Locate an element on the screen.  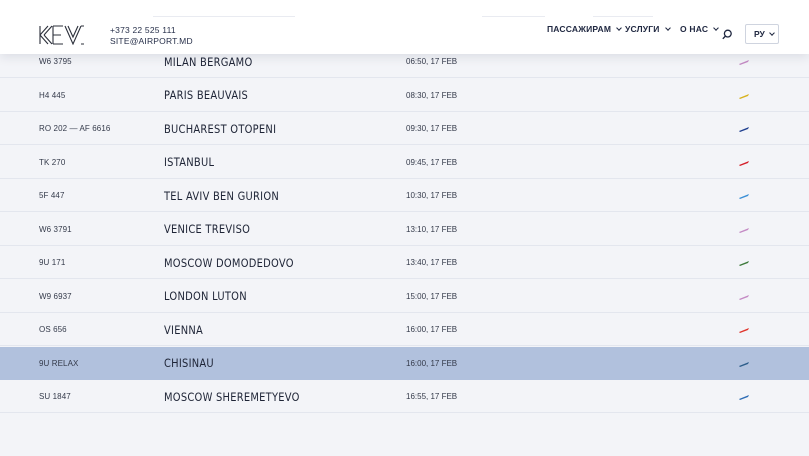
flight-number: W6 3795 is located at coordinates (55, 62).